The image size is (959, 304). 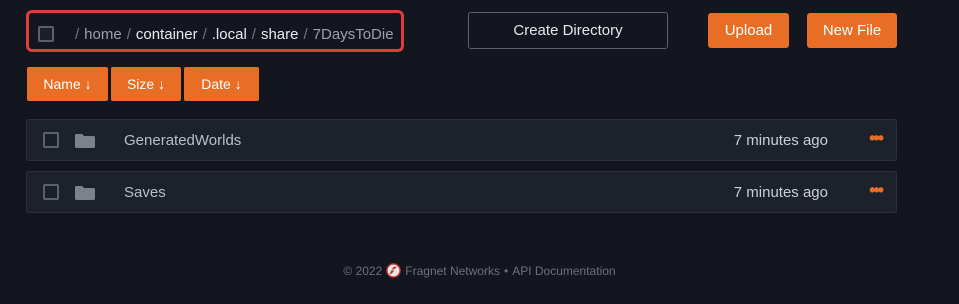 I want to click on file-row: Saves 7 minutes ago •••, so click(x=461, y=192).